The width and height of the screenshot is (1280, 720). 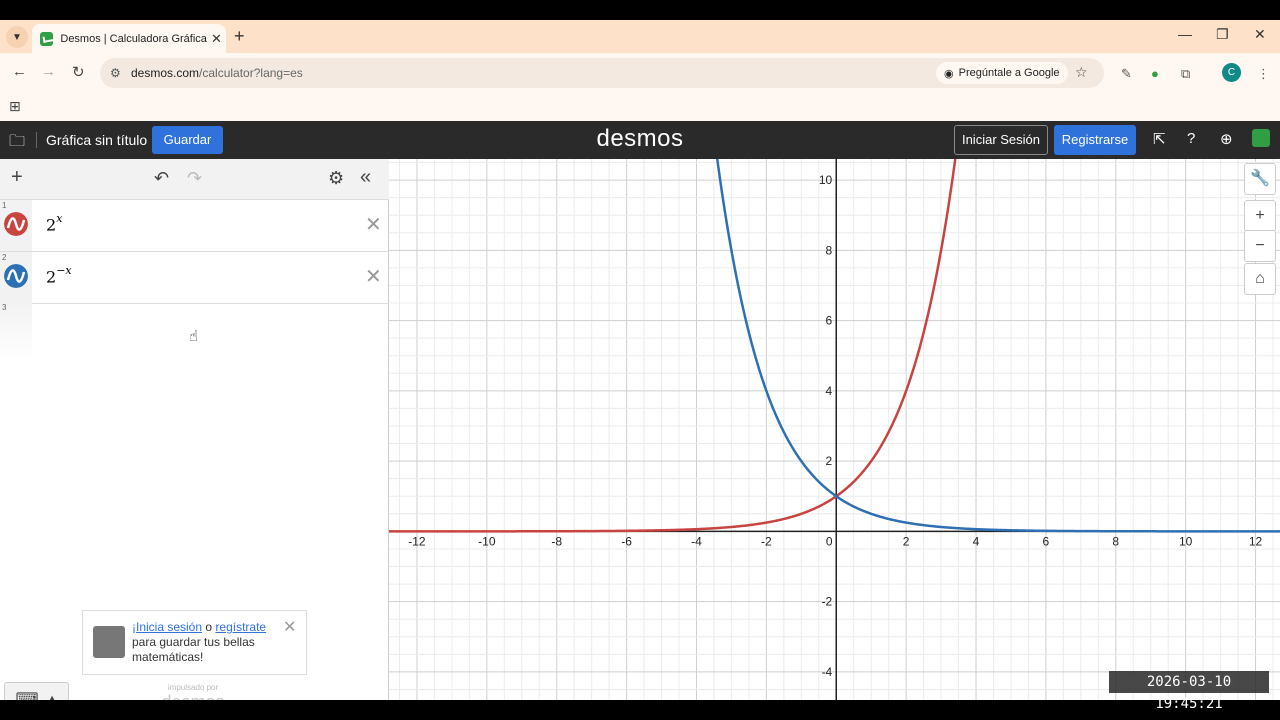 What do you see at coordinates (417, 541) in the screenshot?
I see `x-tick-label: -12` at bounding box center [417, 541].